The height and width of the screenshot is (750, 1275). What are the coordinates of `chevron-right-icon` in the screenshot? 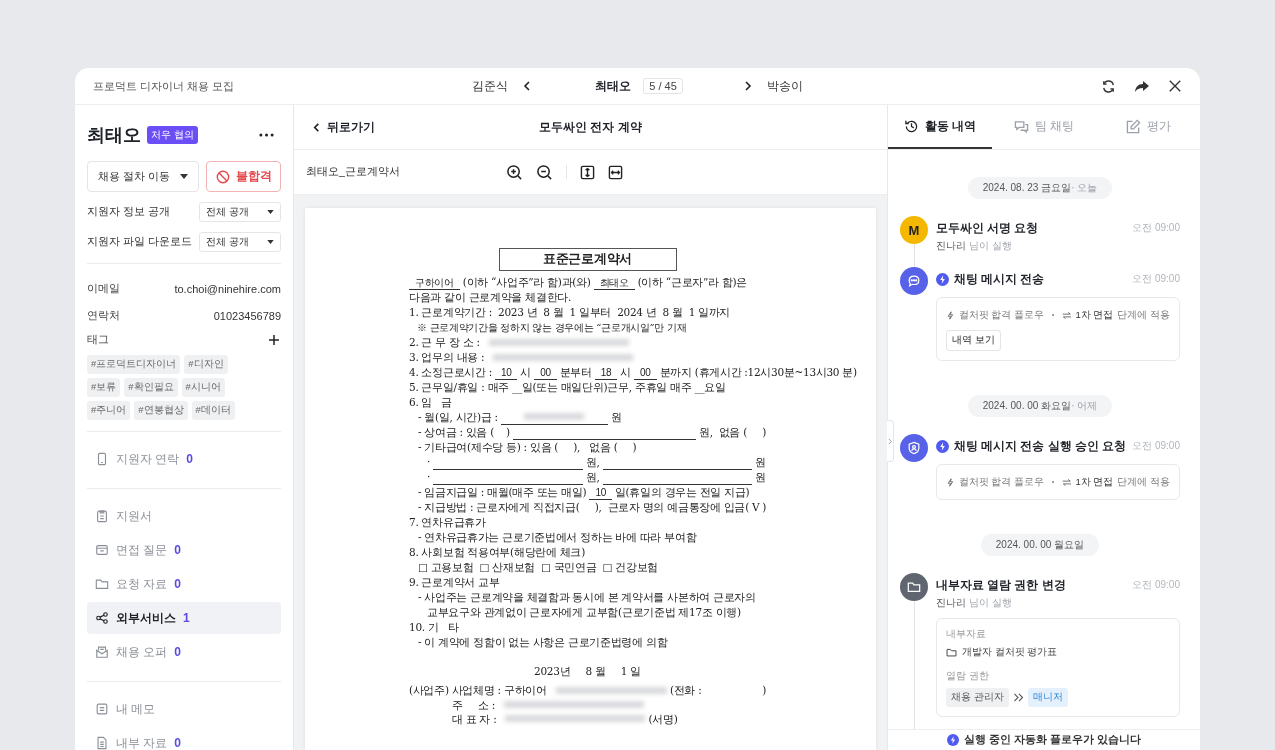 It's located at (747, 86).